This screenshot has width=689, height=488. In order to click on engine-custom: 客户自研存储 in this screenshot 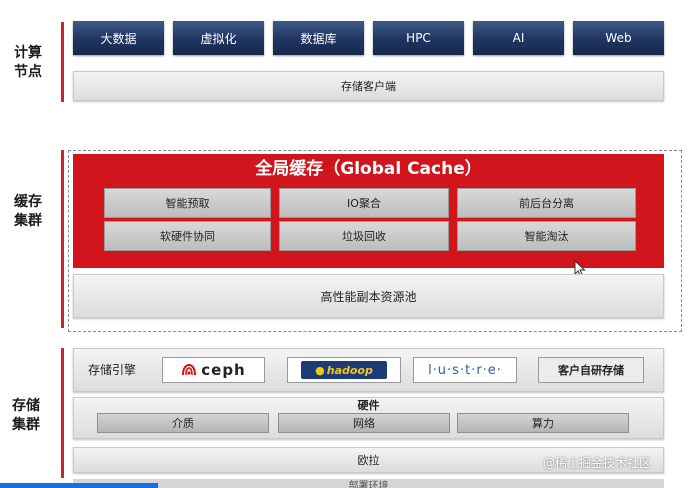, I will do `click(591, 370)`.